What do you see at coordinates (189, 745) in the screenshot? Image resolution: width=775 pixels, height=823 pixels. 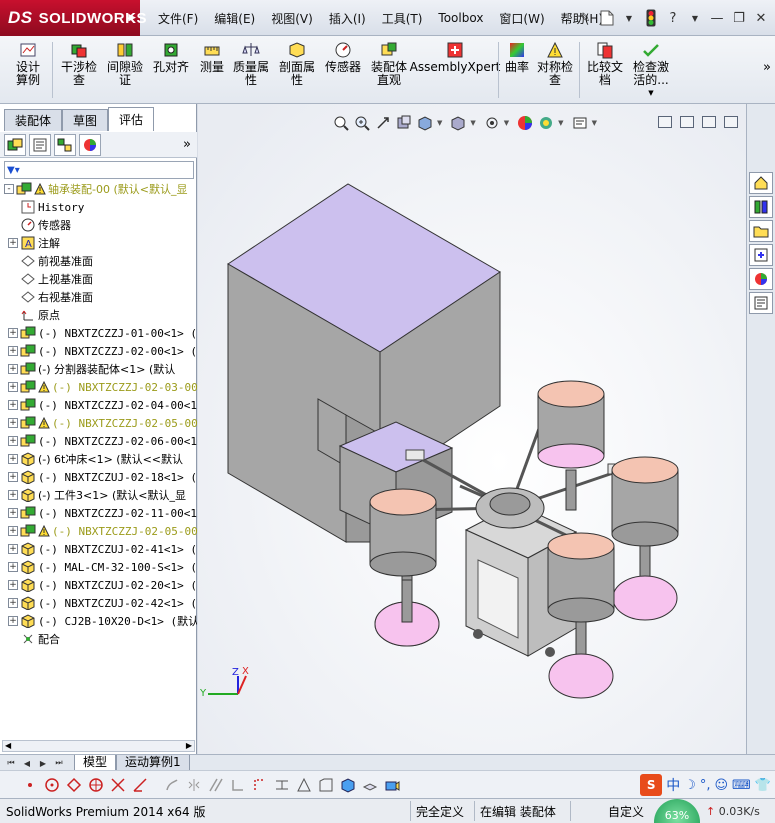 I see `scroll-right-icon: ▶` at bounding box center [189, 745].